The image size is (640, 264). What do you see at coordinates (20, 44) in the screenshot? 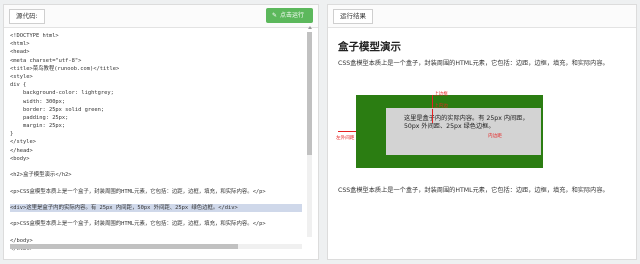
I see `code-line: <html>` at bounding box center [20, 44].